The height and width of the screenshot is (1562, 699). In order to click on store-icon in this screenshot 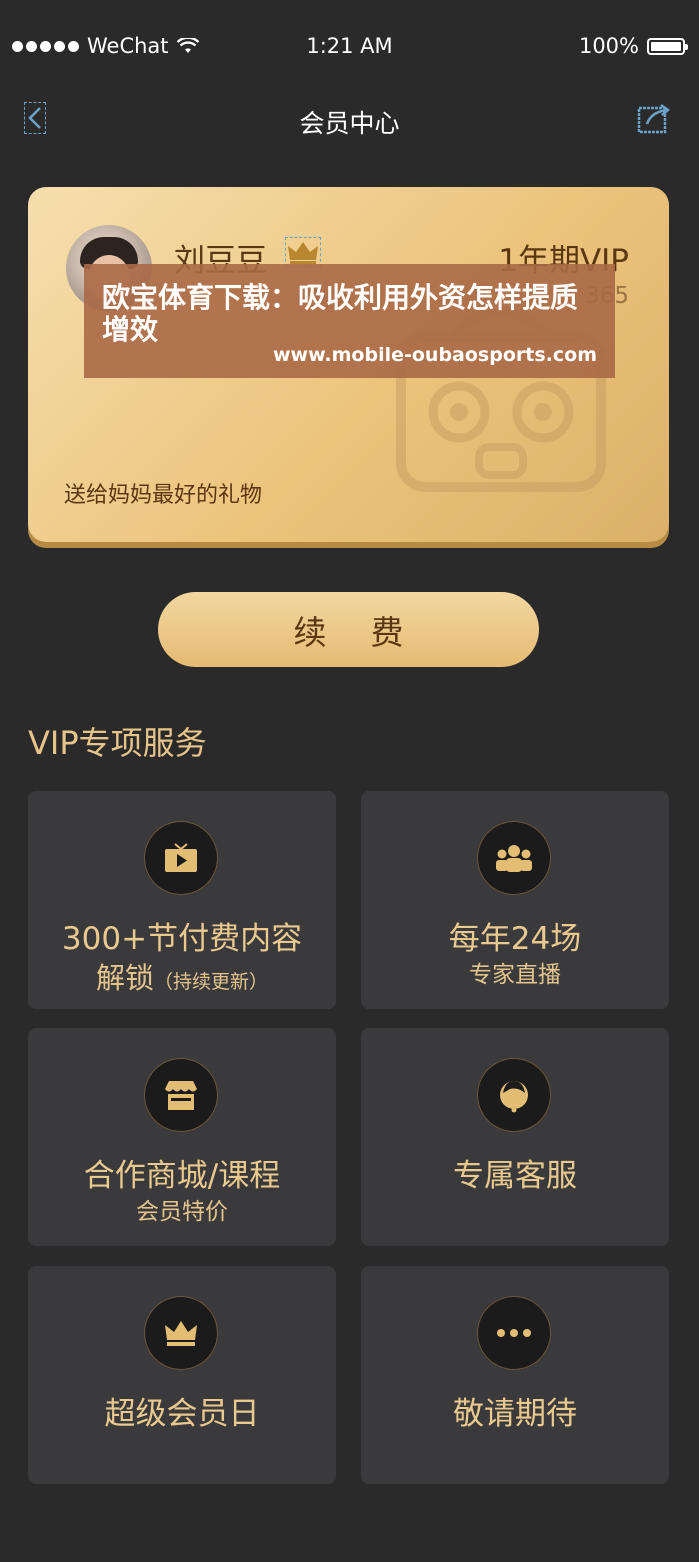, I will do `click(181, 1095)`.